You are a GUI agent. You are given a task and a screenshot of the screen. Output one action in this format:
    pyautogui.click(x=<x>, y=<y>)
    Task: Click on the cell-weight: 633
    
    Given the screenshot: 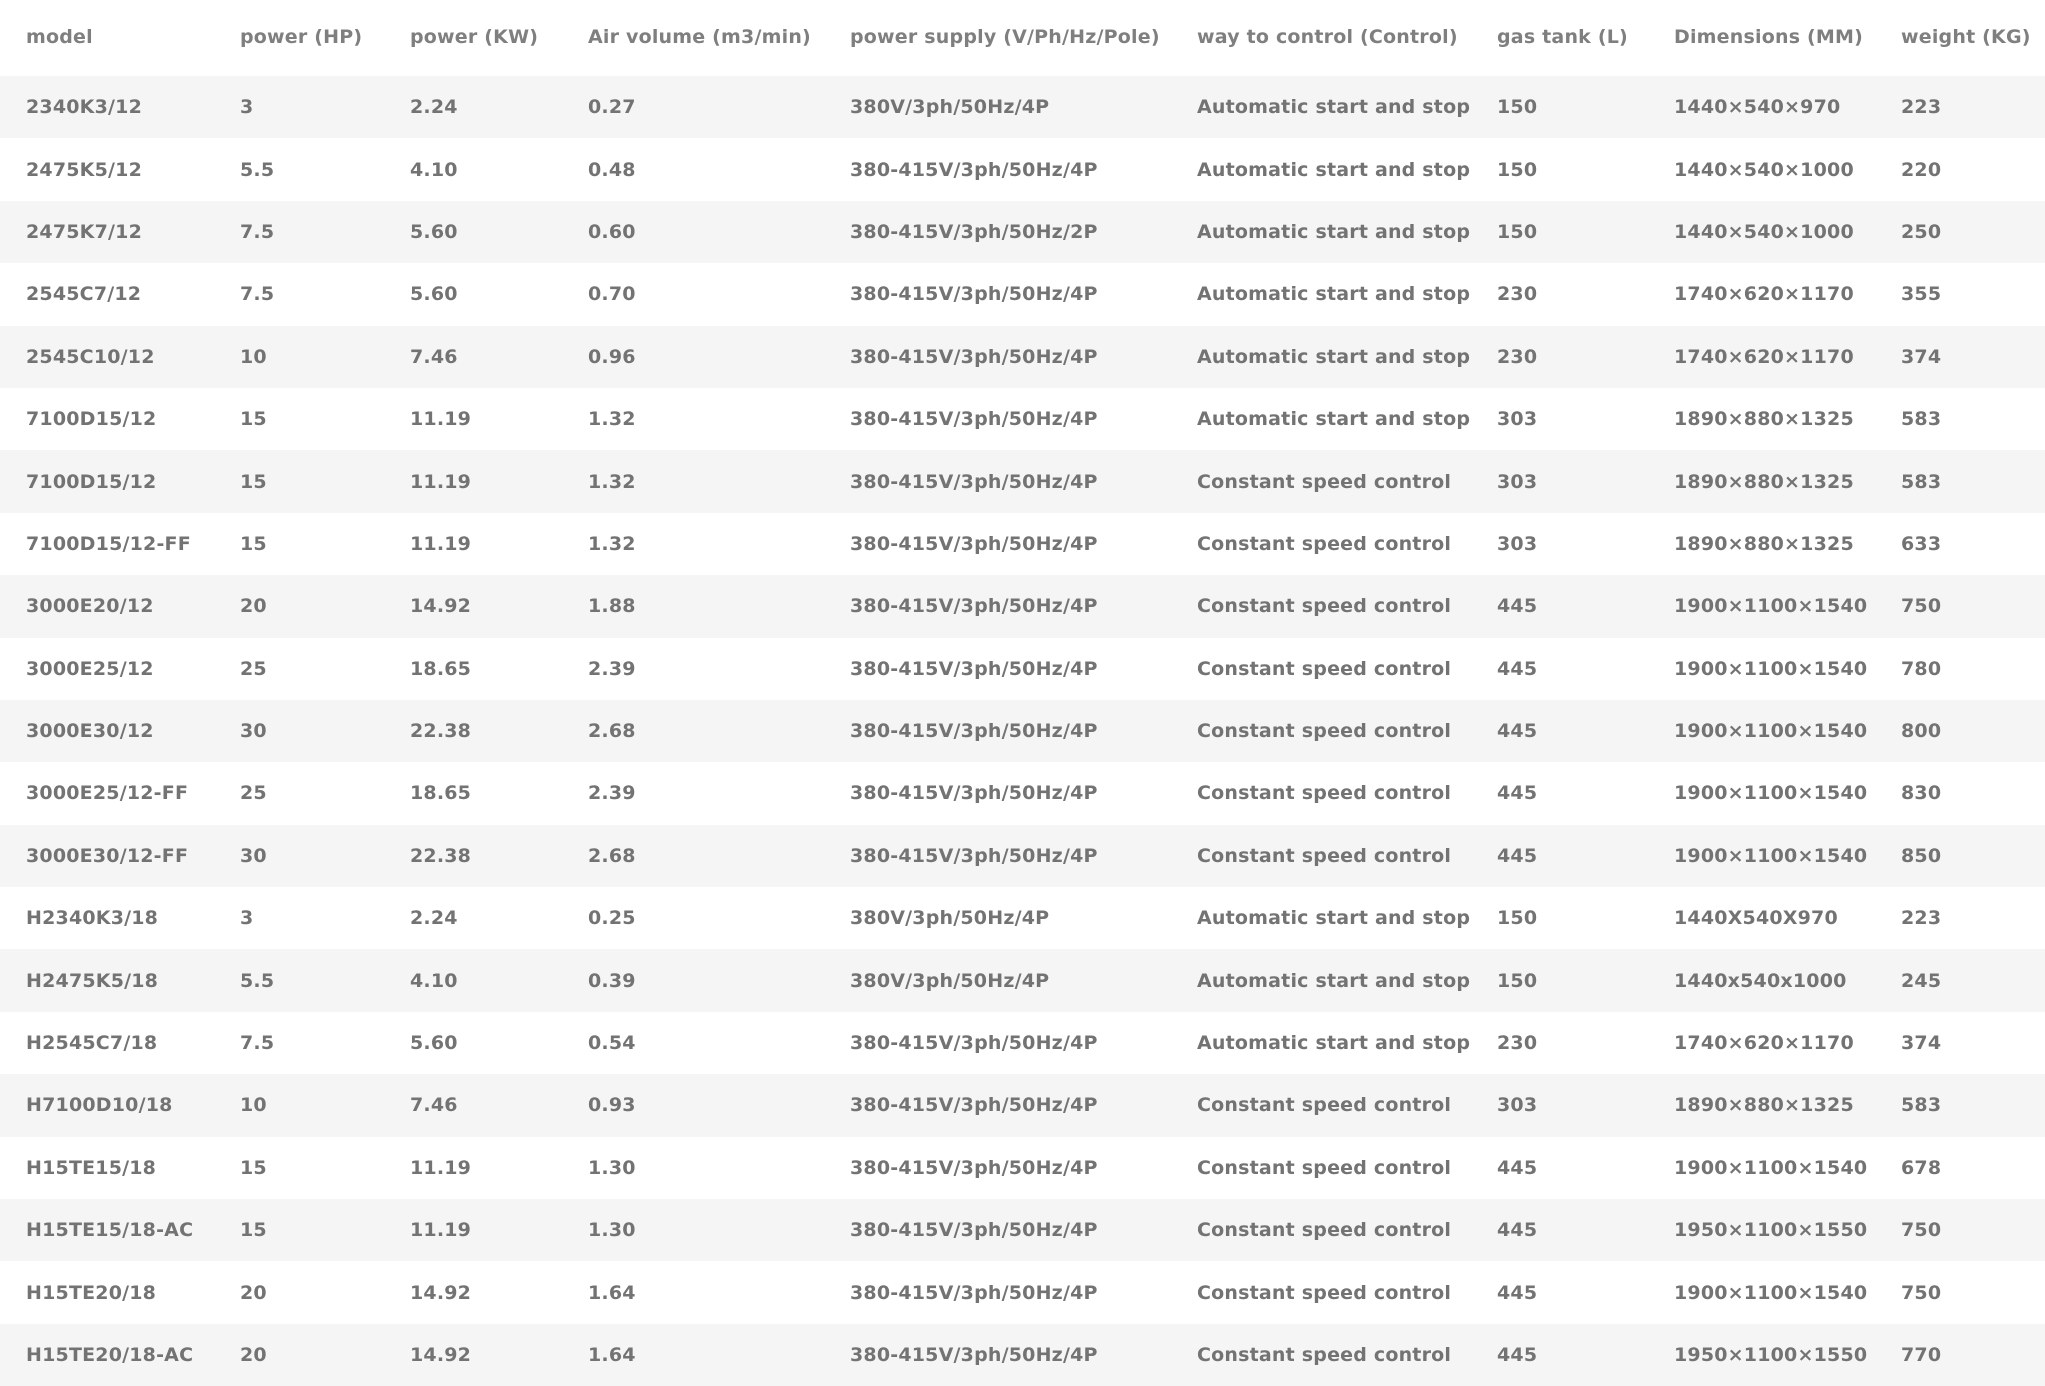 What is the action you would take?
    pyautogui.click(x=1921, y=543)
    